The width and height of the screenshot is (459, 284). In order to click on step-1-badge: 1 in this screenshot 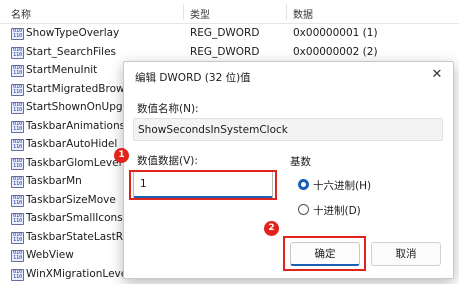, I will do `click(121, 155)`.